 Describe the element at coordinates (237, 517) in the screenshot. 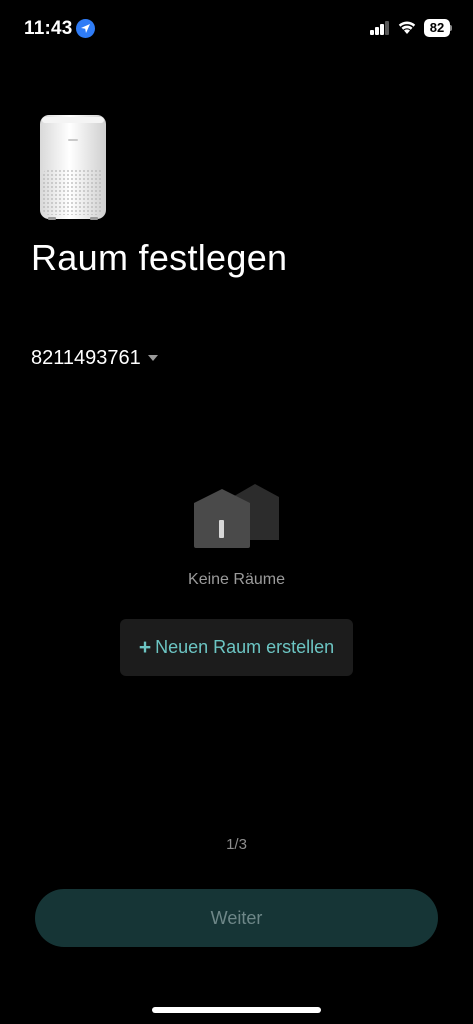

I see `houses-icon` at that location.